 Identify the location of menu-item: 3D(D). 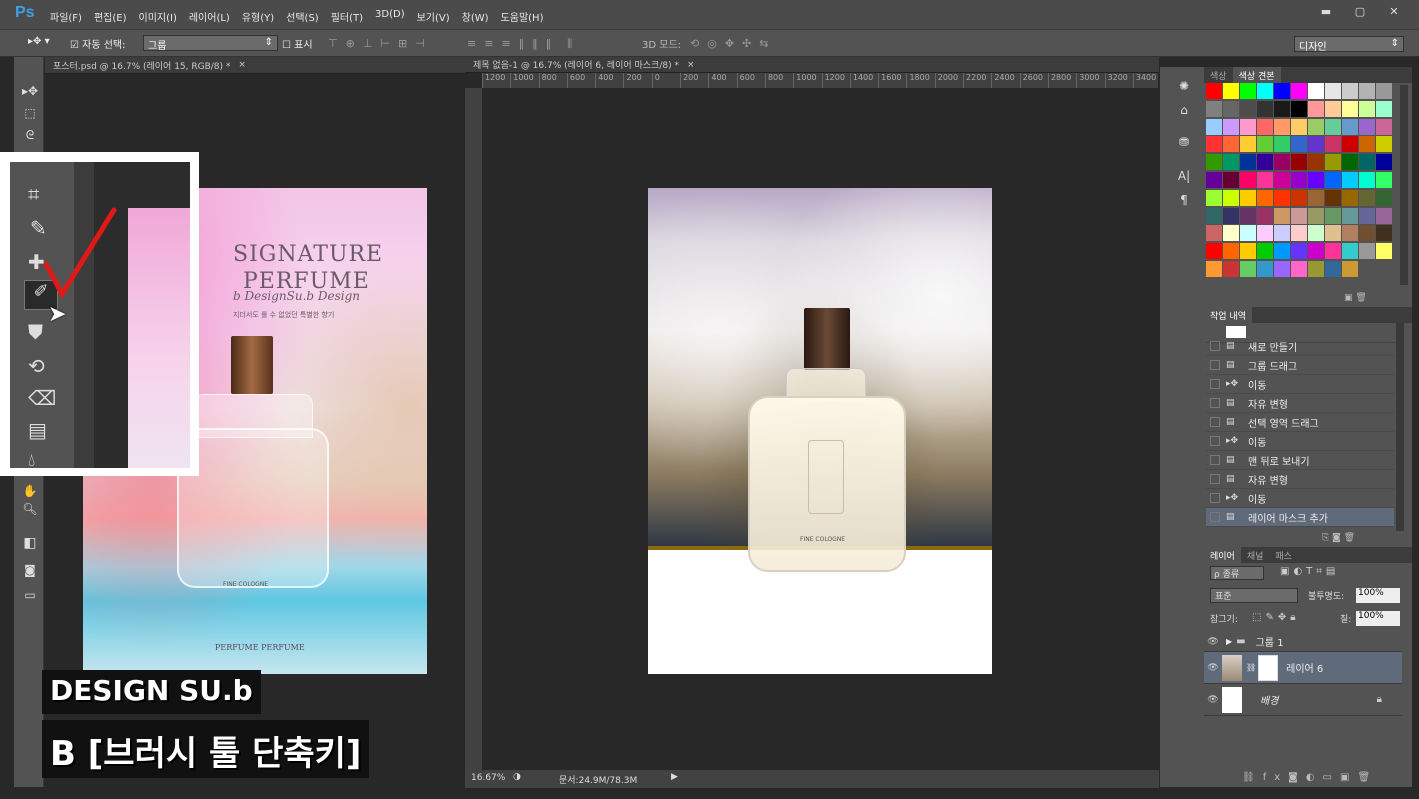
(390, 16).